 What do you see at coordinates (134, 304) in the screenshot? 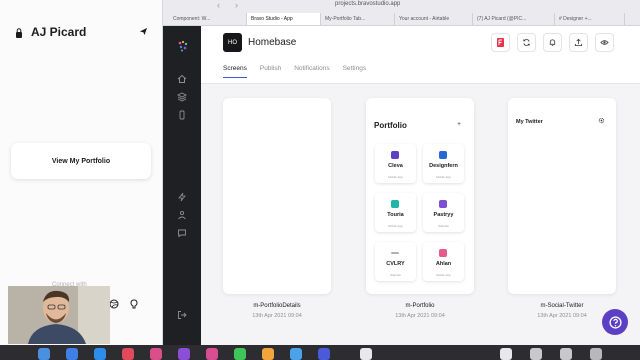
I see `github-icon` at bounding box center [134, 304].